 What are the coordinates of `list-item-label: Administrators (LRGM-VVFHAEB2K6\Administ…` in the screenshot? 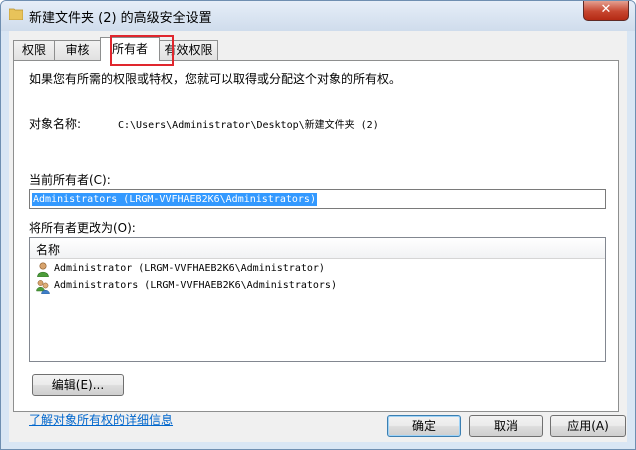 It's located at (195, 285).